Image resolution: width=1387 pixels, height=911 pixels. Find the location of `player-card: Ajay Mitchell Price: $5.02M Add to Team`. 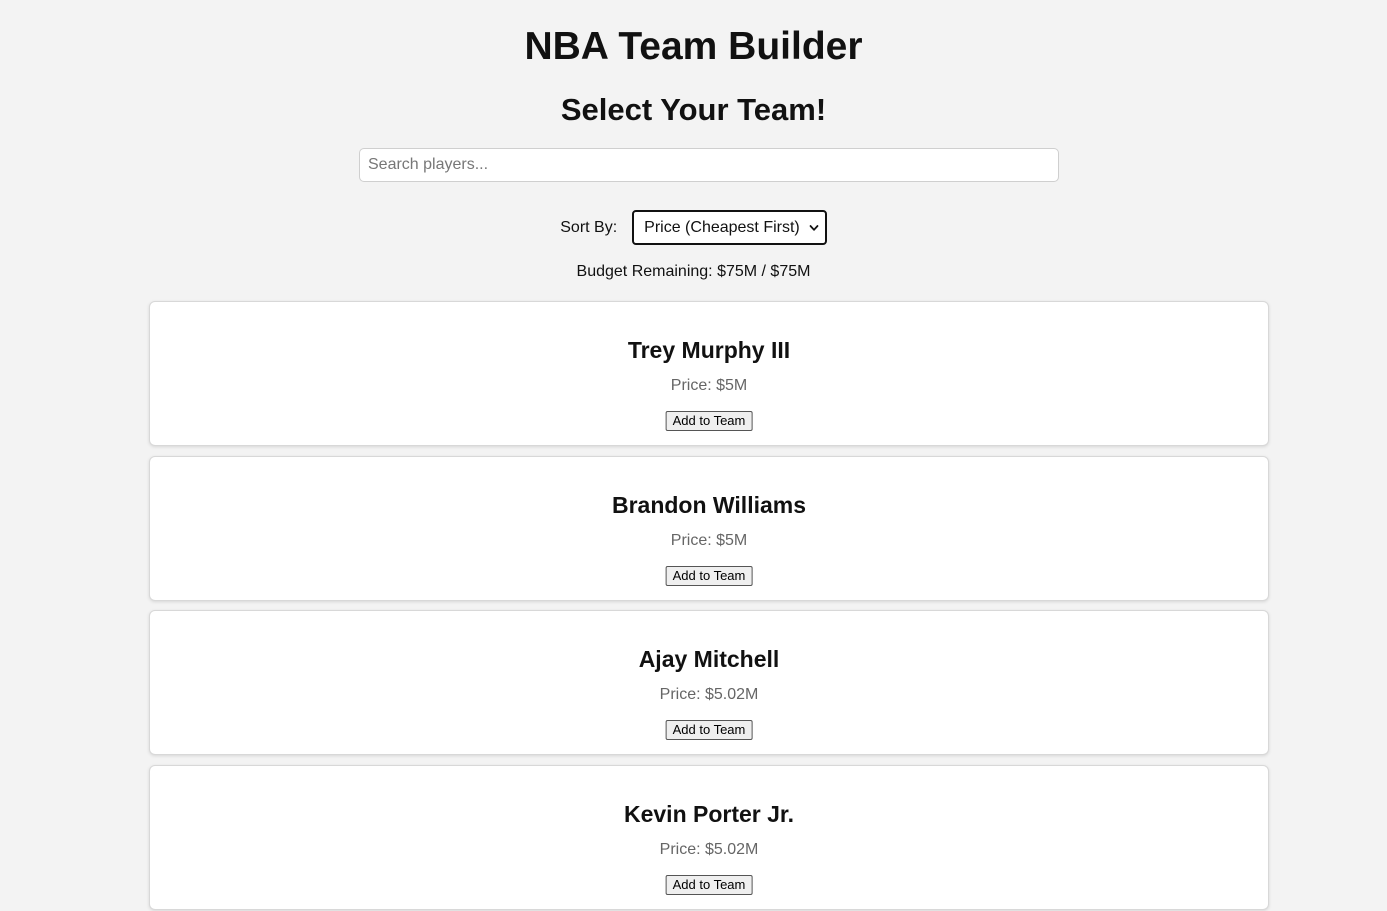

player-card: Ajay Mitchell Price: $5.02M Add to Team is located at coordinates (709, 682).